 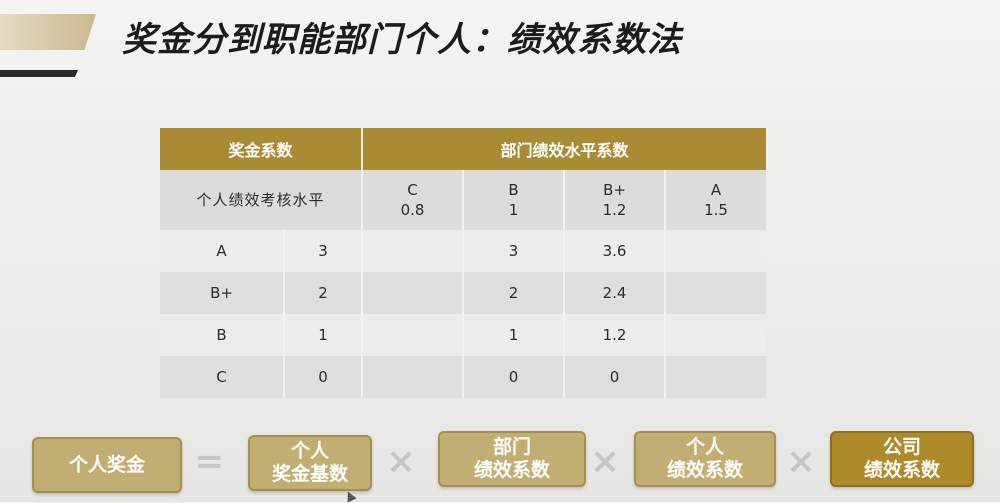 What do you see at coordinates (39, 73) in the screenshot?
I see `decorative-title-underline` at bounding box center [39, 73].